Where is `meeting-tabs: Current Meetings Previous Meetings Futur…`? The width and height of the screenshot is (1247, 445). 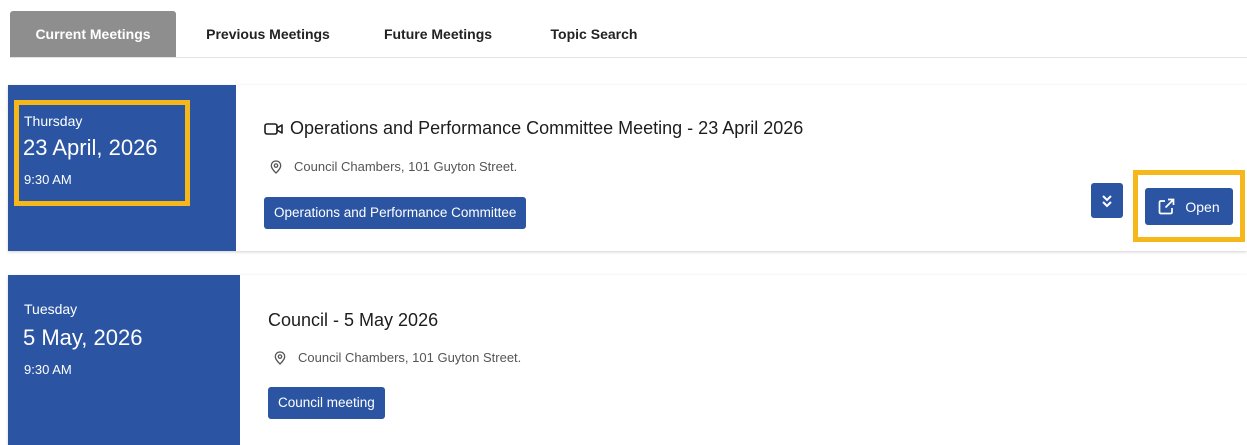
meeting-tabs: Current Meetings Previous Meetings Futur… is located at coordinates (628, 34).